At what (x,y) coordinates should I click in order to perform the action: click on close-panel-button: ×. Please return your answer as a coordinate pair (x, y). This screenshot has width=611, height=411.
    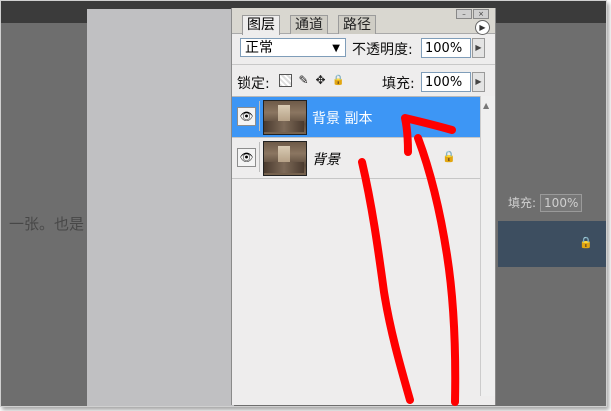
    Looking at the image, I should click on (481, 14).